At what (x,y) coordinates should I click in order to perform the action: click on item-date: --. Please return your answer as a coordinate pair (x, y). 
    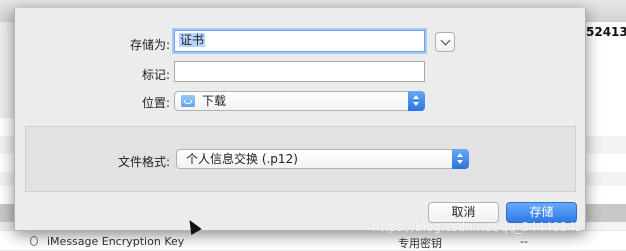
    Looking at the image, I should click on (524, 241).